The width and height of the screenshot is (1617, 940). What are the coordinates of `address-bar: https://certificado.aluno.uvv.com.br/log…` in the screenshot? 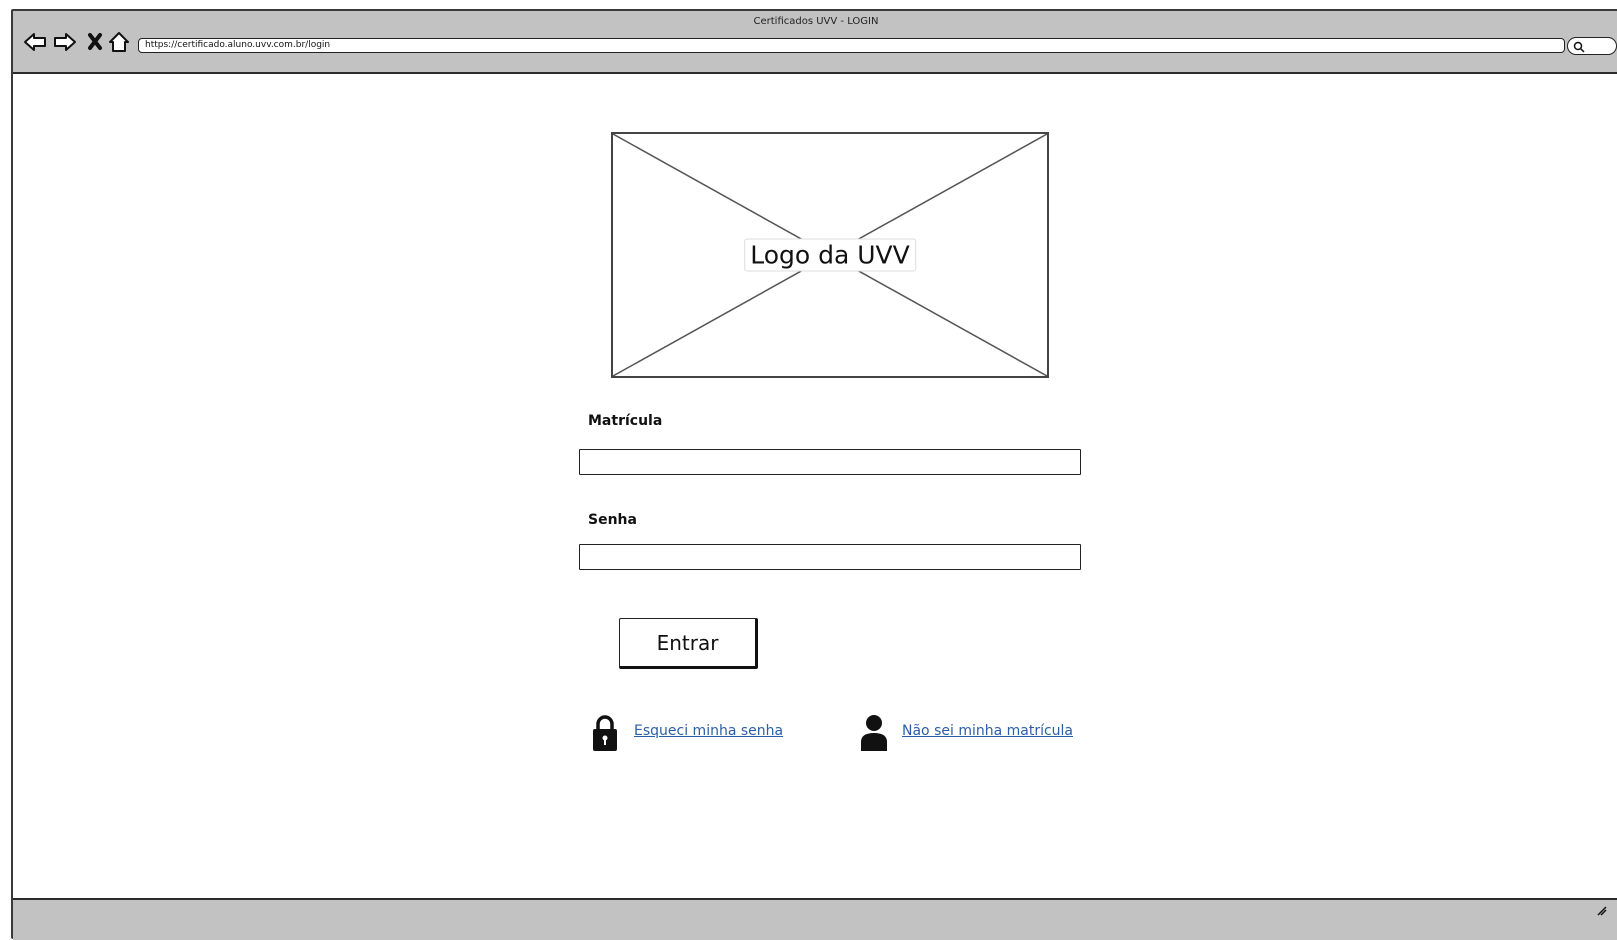 It's located at (851, 45).